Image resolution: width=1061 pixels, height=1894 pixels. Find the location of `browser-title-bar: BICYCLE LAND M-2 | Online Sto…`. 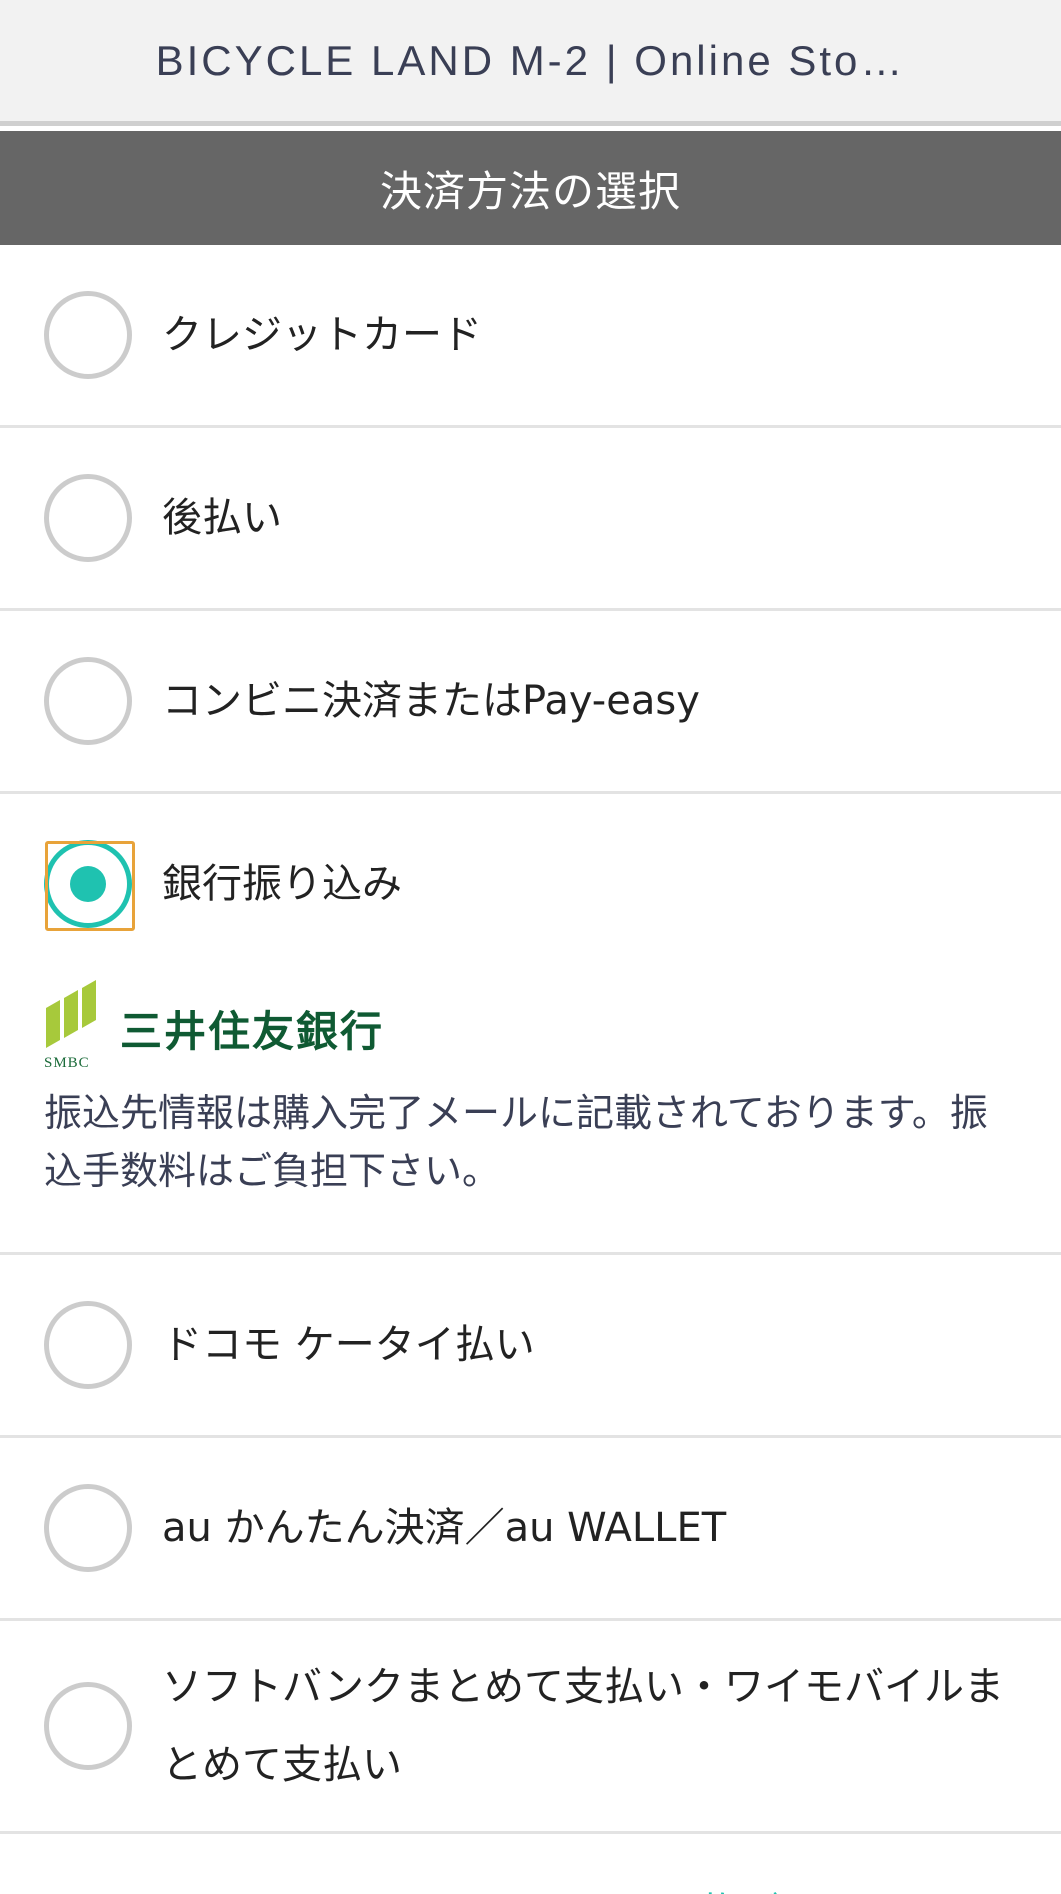

browser-title-bar: BICYCLE LAND M-2 | Online Sto… is located at coordinates (530, 63).